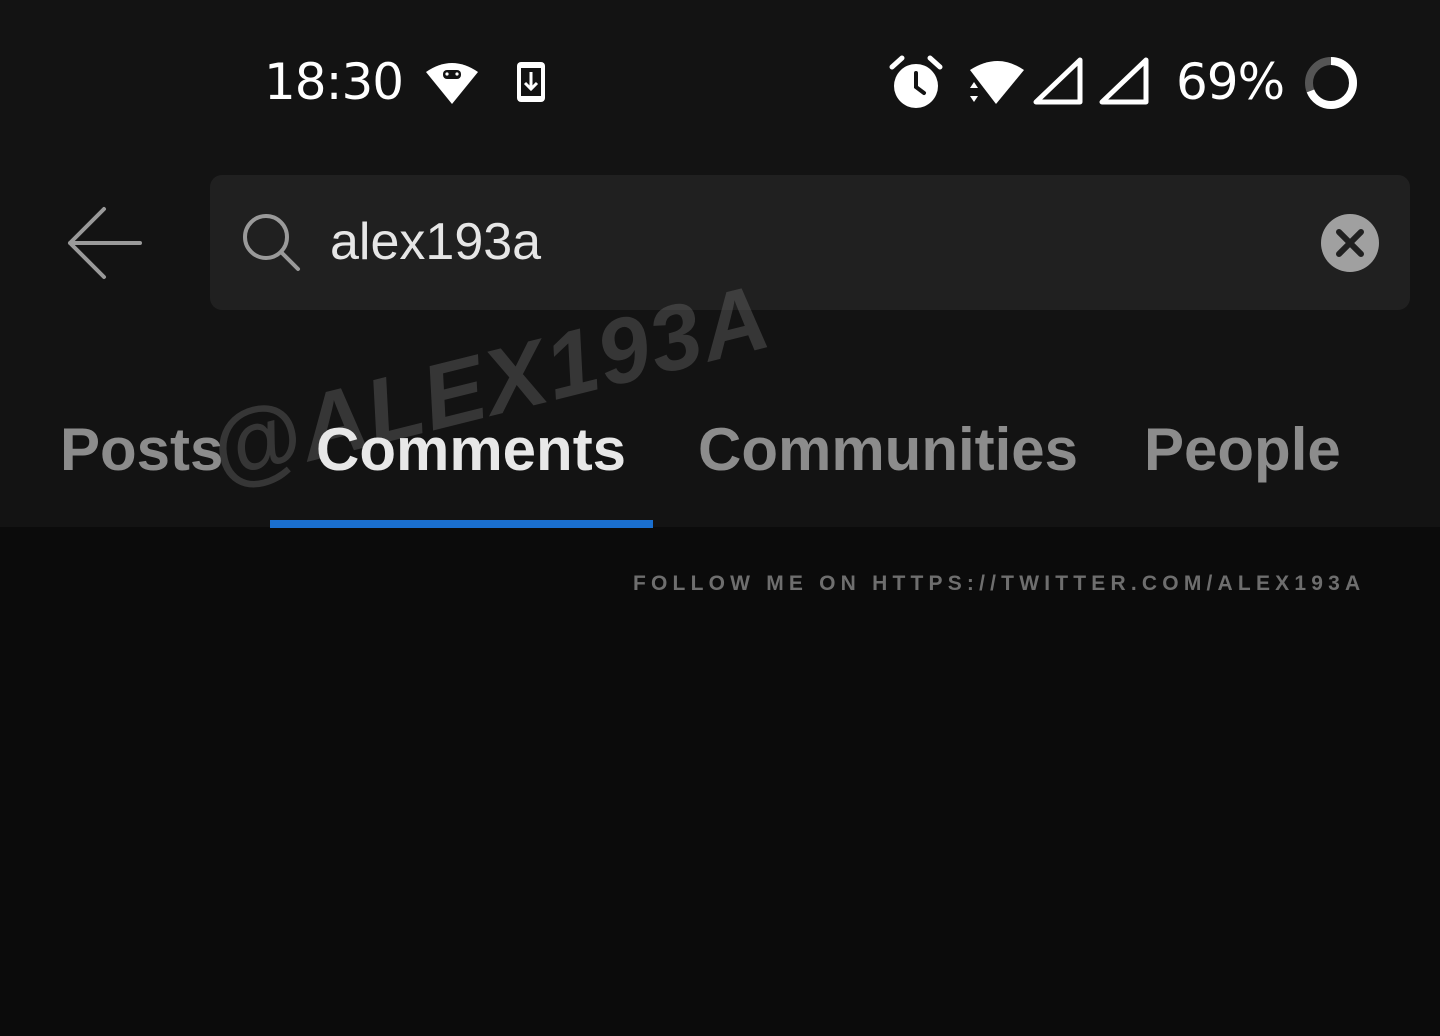 This screenshot has width=1440, height=1036. I want to click on back-button, so click(105, 243).